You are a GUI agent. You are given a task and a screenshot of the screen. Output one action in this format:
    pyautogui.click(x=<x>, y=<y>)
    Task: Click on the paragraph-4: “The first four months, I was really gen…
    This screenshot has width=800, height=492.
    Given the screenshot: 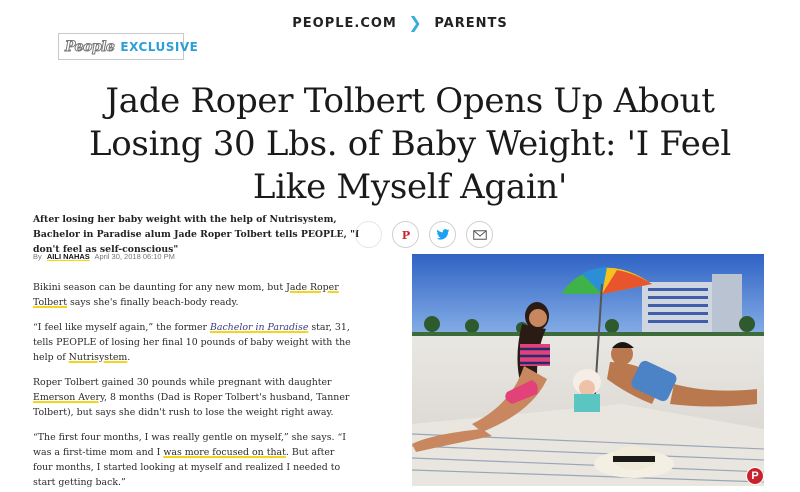 What is the action you would take?
    pyautogui.click(x=193, y=460)
    